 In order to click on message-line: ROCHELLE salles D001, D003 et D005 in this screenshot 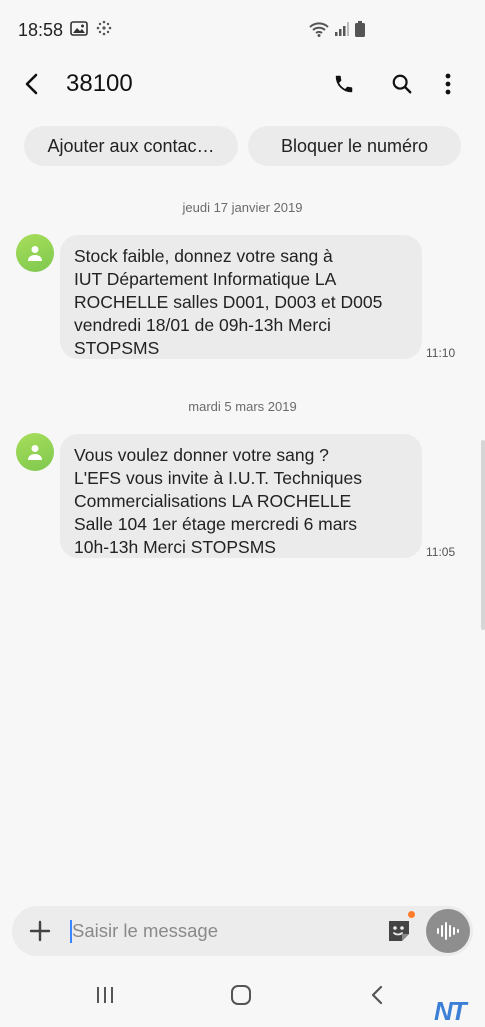, I will do `click(228, 302)`.